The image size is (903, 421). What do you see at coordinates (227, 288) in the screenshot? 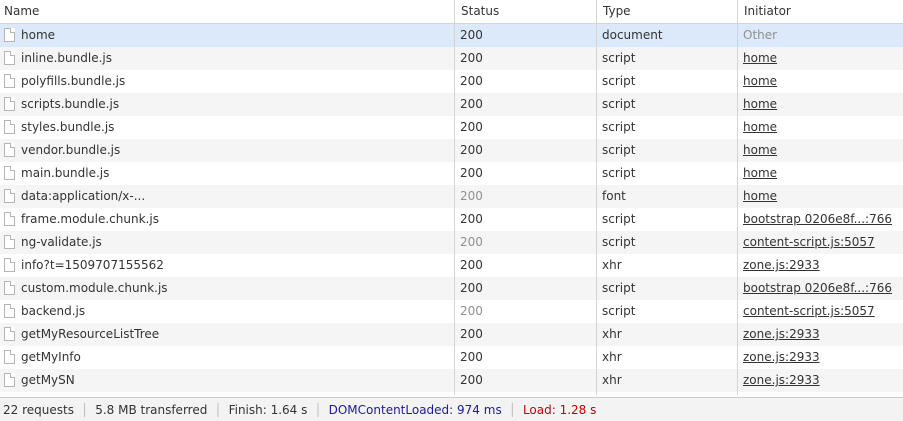
I see `request-name-cell: custom.module.chunk.js` at bounding box center [227, 288].